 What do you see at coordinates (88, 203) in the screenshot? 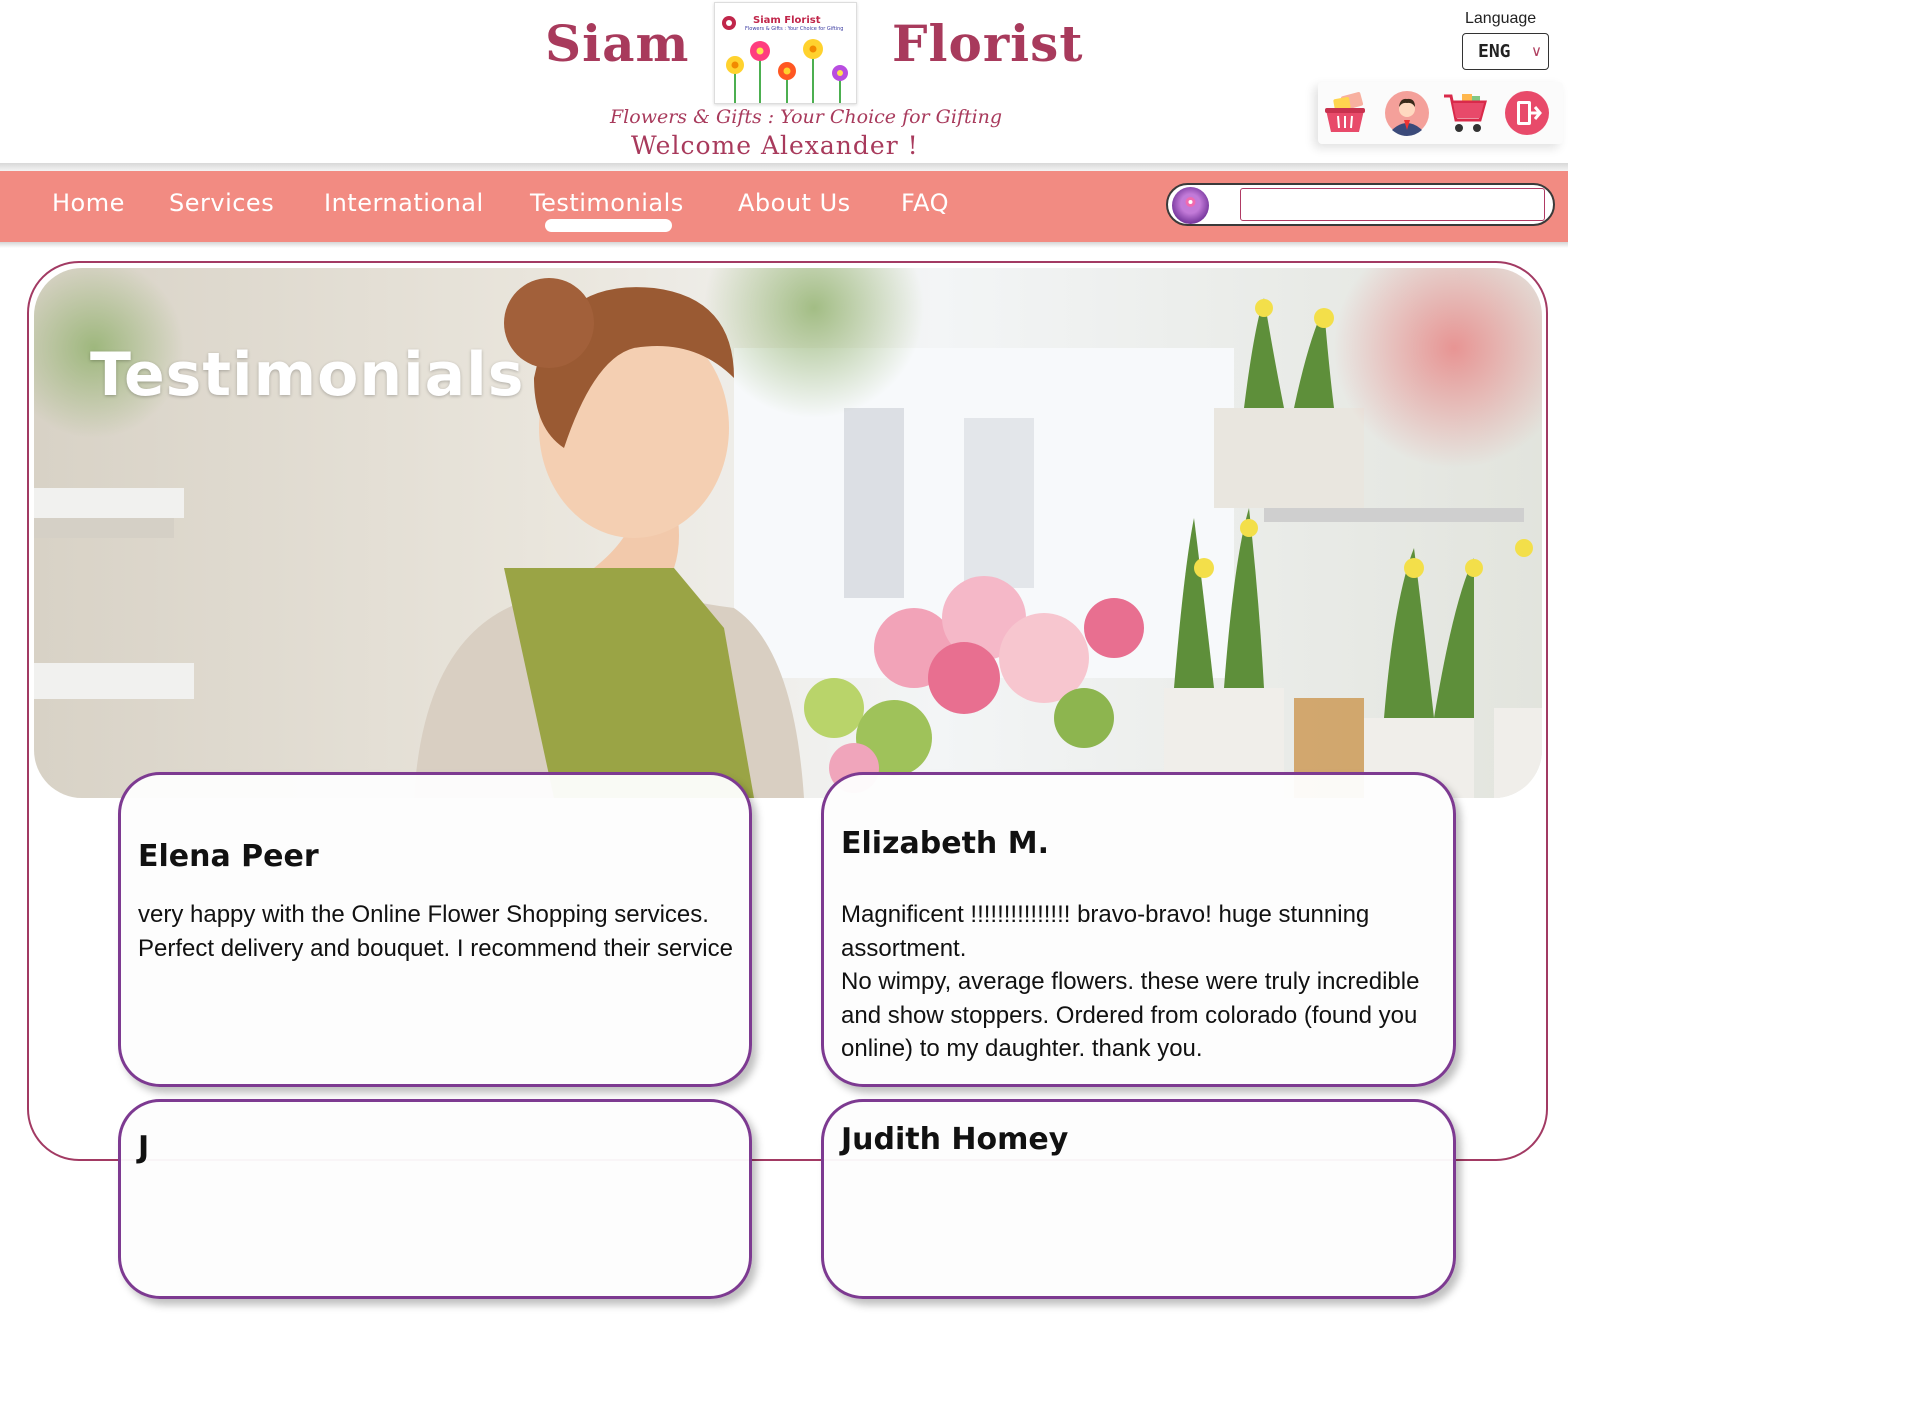
I see `nav-item-home: Home` at bounding box center [88, 203].